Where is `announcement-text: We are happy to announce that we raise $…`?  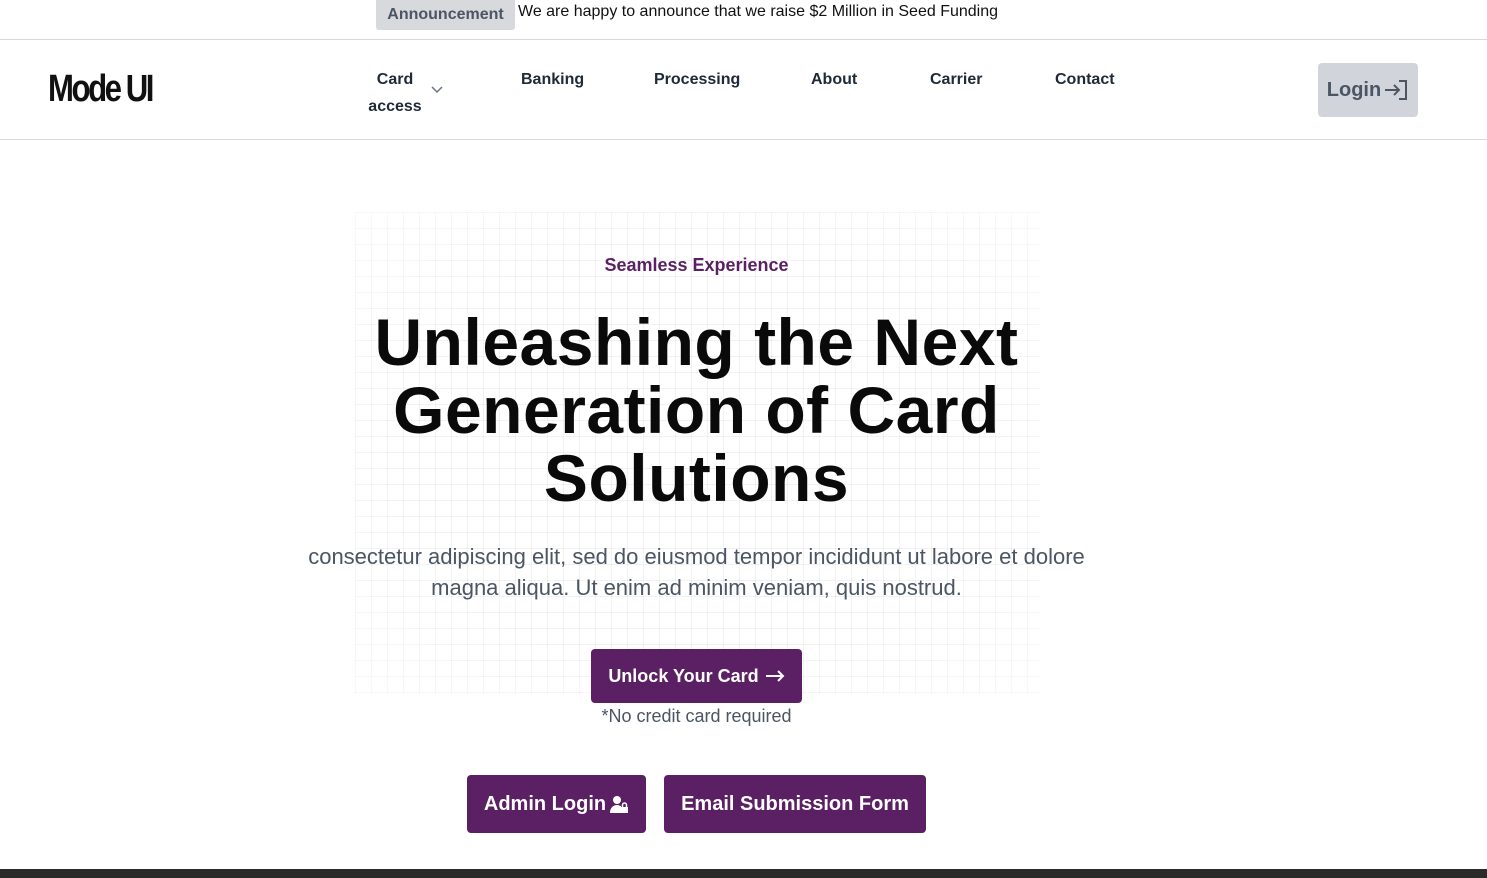 announcement-text: We are happy to announce that we raise $… is located at coordinates (758, 11).